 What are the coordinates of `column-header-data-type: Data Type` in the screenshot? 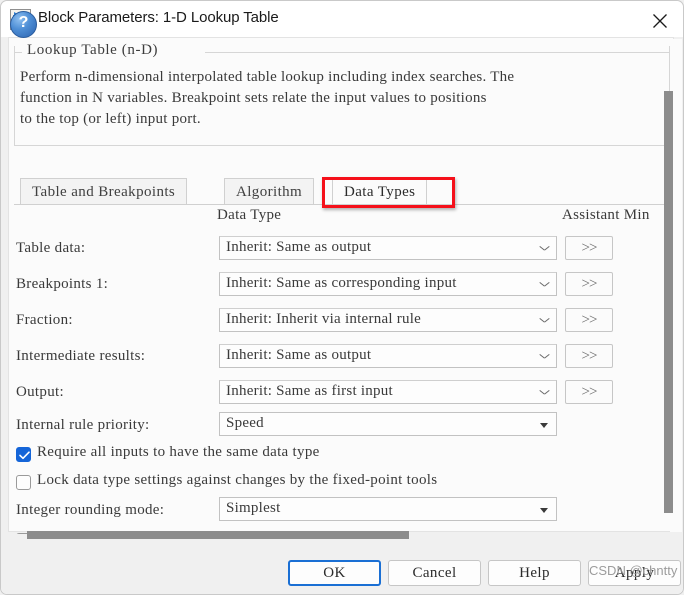 It's located at (249, 215).